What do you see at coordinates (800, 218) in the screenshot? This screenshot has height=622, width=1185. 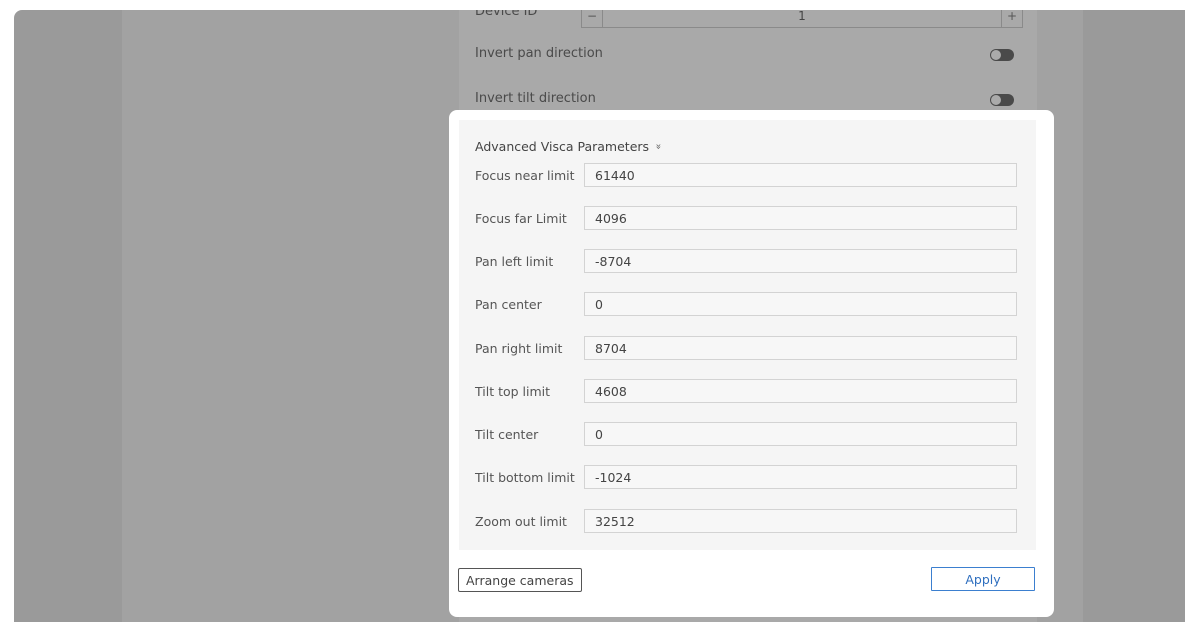 I see `focus-far-input` at bounding box center [800, 218].